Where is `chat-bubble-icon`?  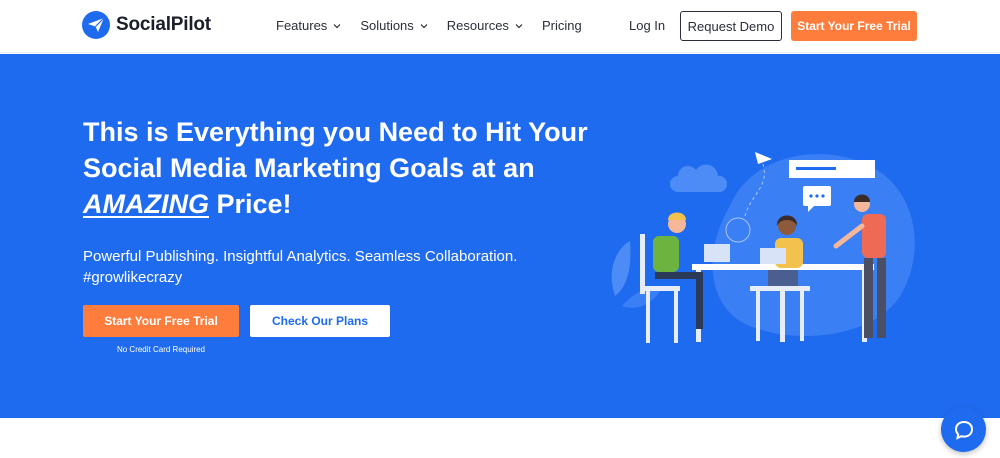
chat-bubble-icon is located at coordinates (963, 430).